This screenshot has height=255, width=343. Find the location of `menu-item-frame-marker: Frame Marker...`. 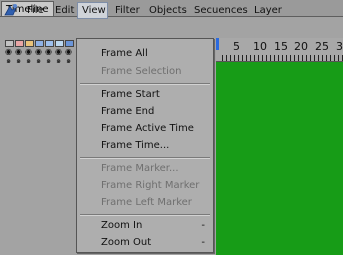

menu-item-frame-marker: Frame Marker... is located at coordinates (140, 168).